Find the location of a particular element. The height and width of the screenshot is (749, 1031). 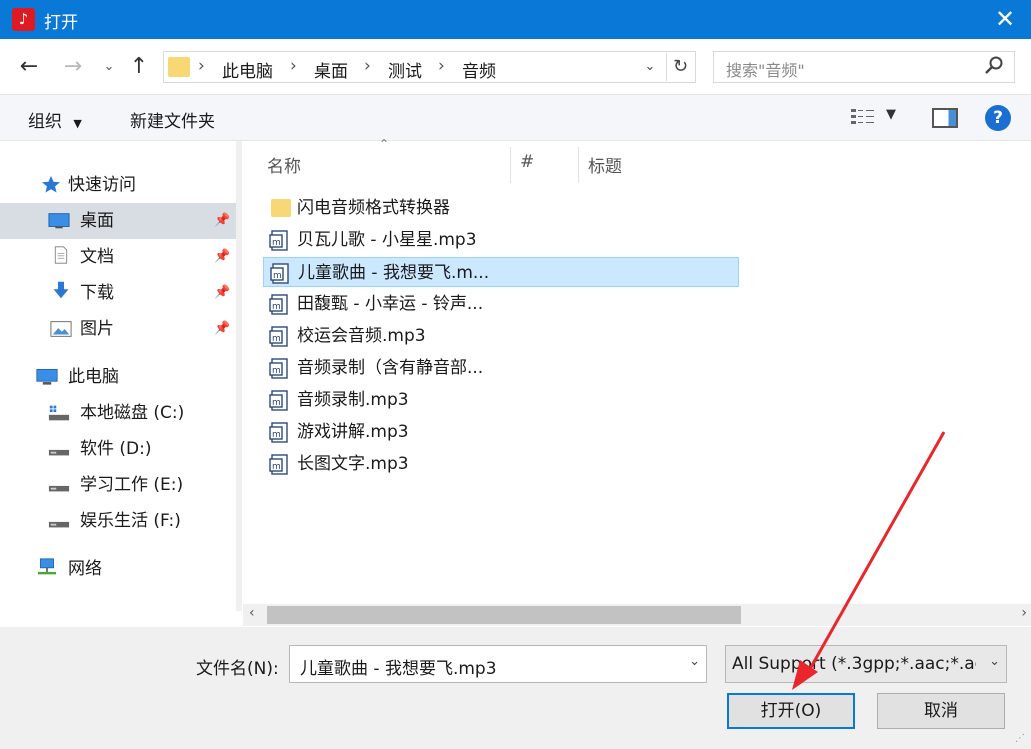

sidebar-label: 桌面 is located at coordinates (97, 221).